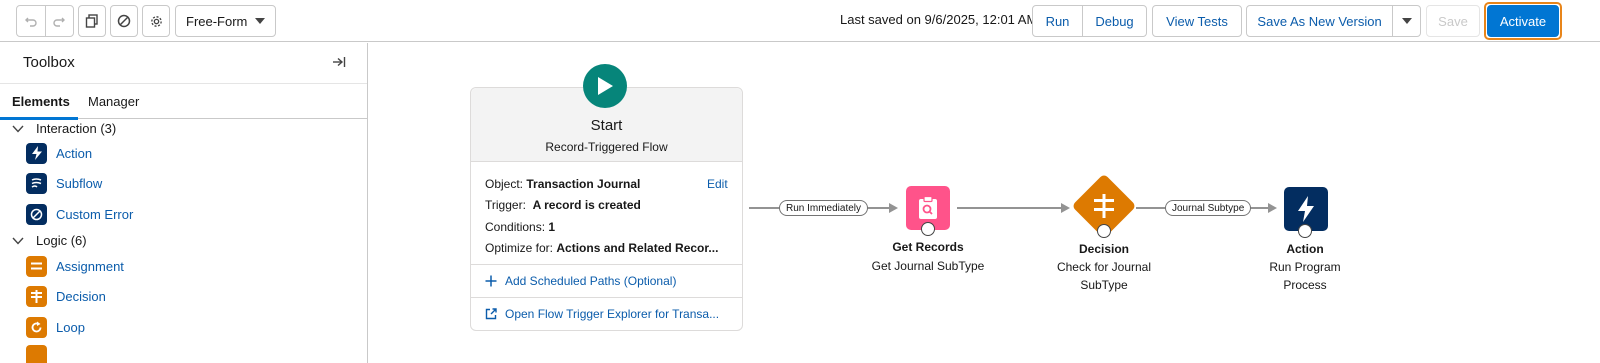 The image size is (1600, 363). I want to click on get-records-subtitle: Get Journal SubType, so click(928, 266).